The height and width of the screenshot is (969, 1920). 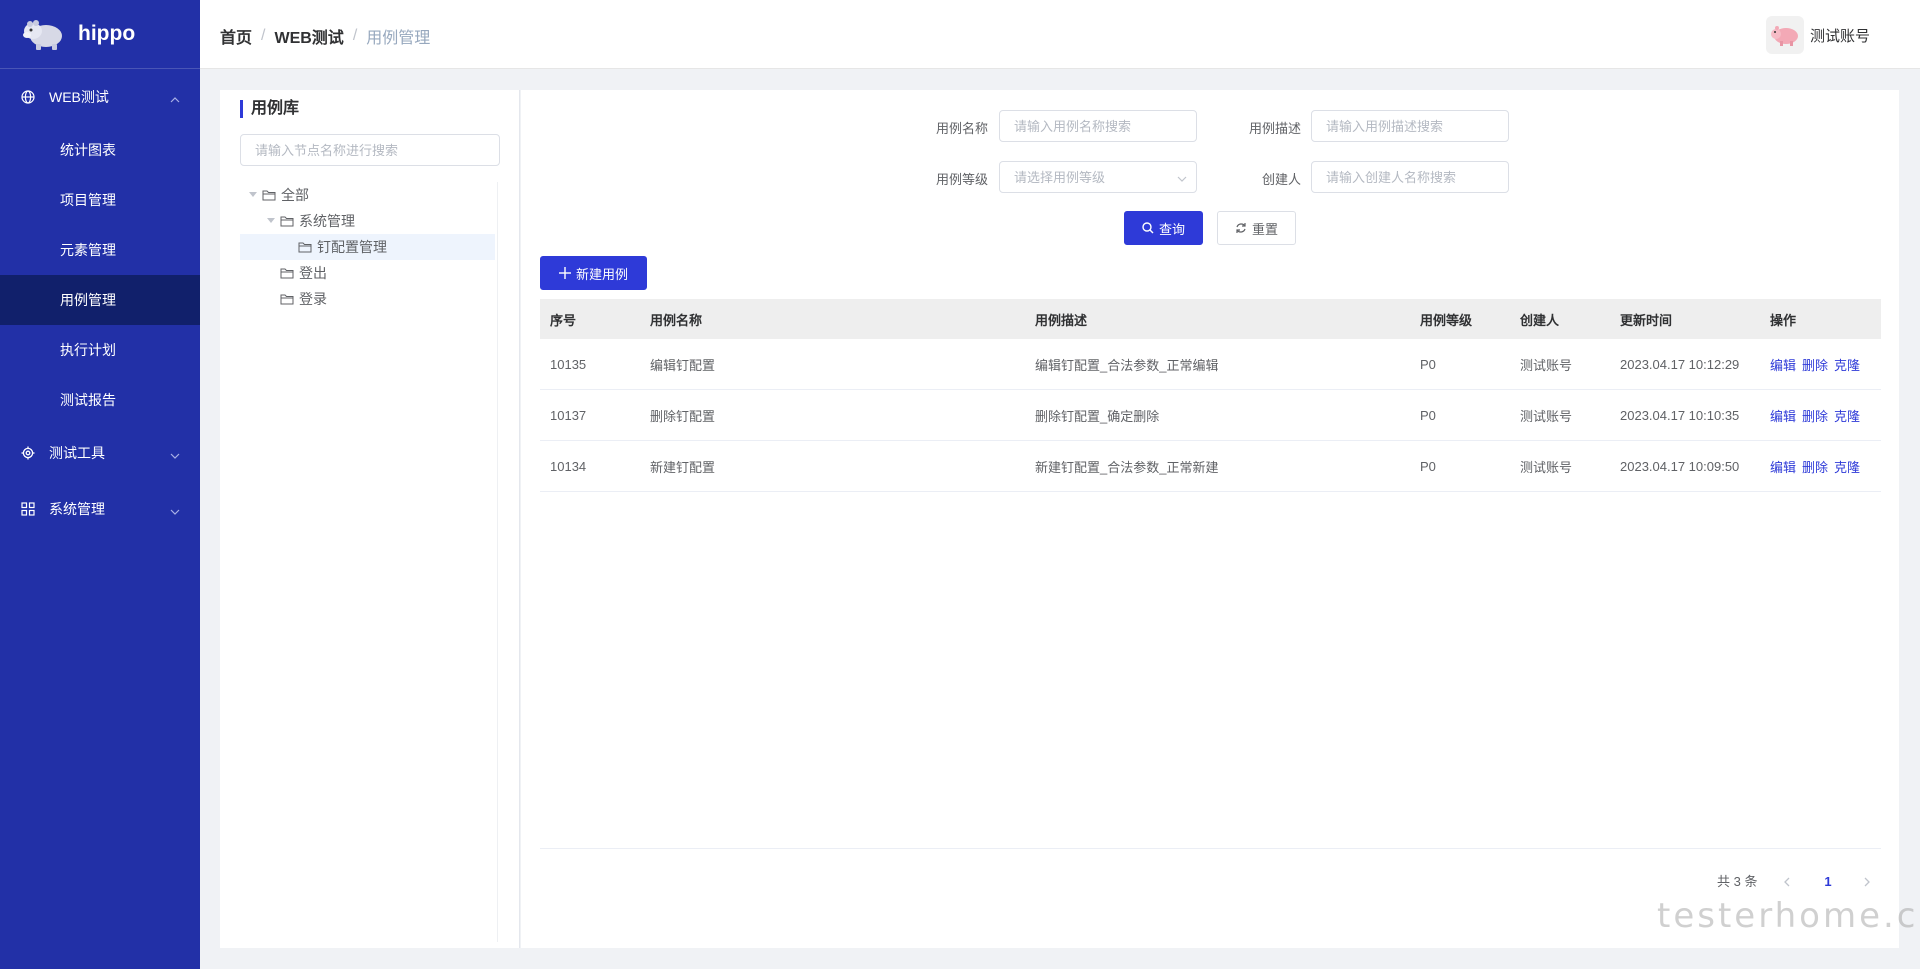 I want to click on tree-node-all: 全部, so click(x=367, y=195).